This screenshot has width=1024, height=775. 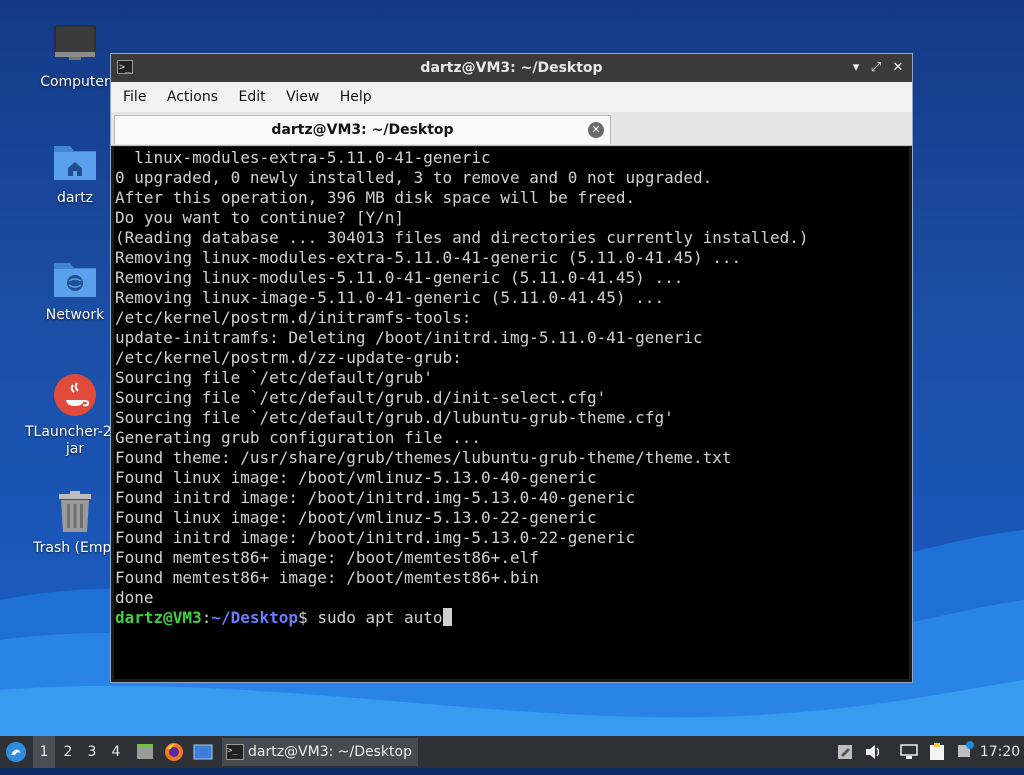 I want to click on notes-icon, so click(x=845, y=752).